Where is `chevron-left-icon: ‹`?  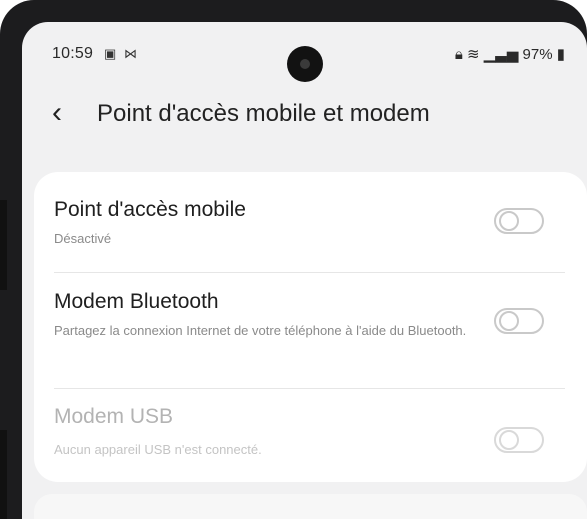 chevron-left-icon: ‹ is located at coordinates (57, 112).